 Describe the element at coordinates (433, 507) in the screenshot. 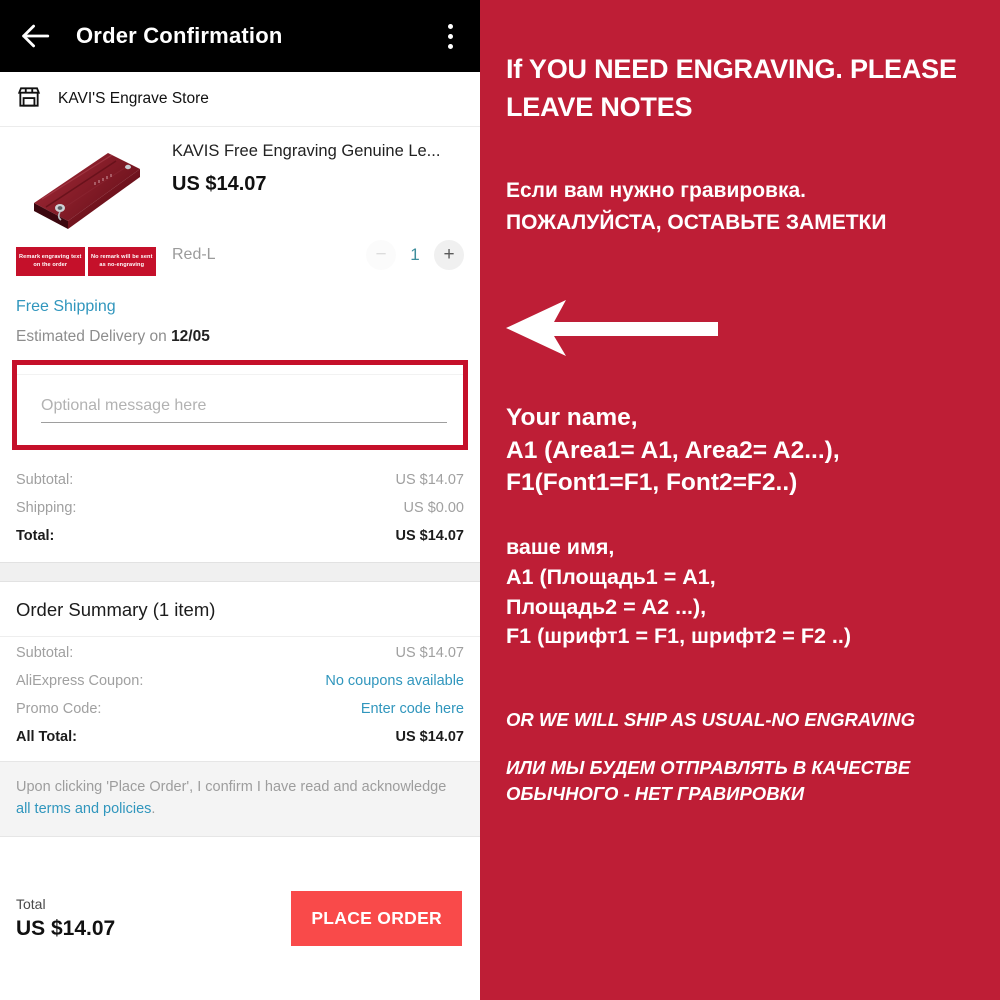

I see `row-value: US $0.00` at that location.